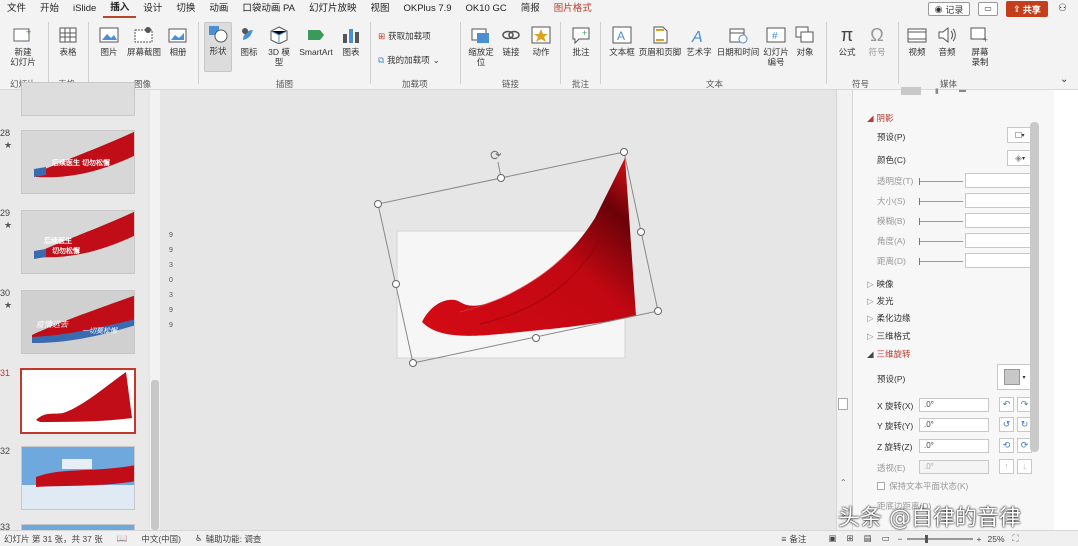 This screenshot has height=546, width=1078. I want to click on size-tab-icon: ▮, so click(937, 91).